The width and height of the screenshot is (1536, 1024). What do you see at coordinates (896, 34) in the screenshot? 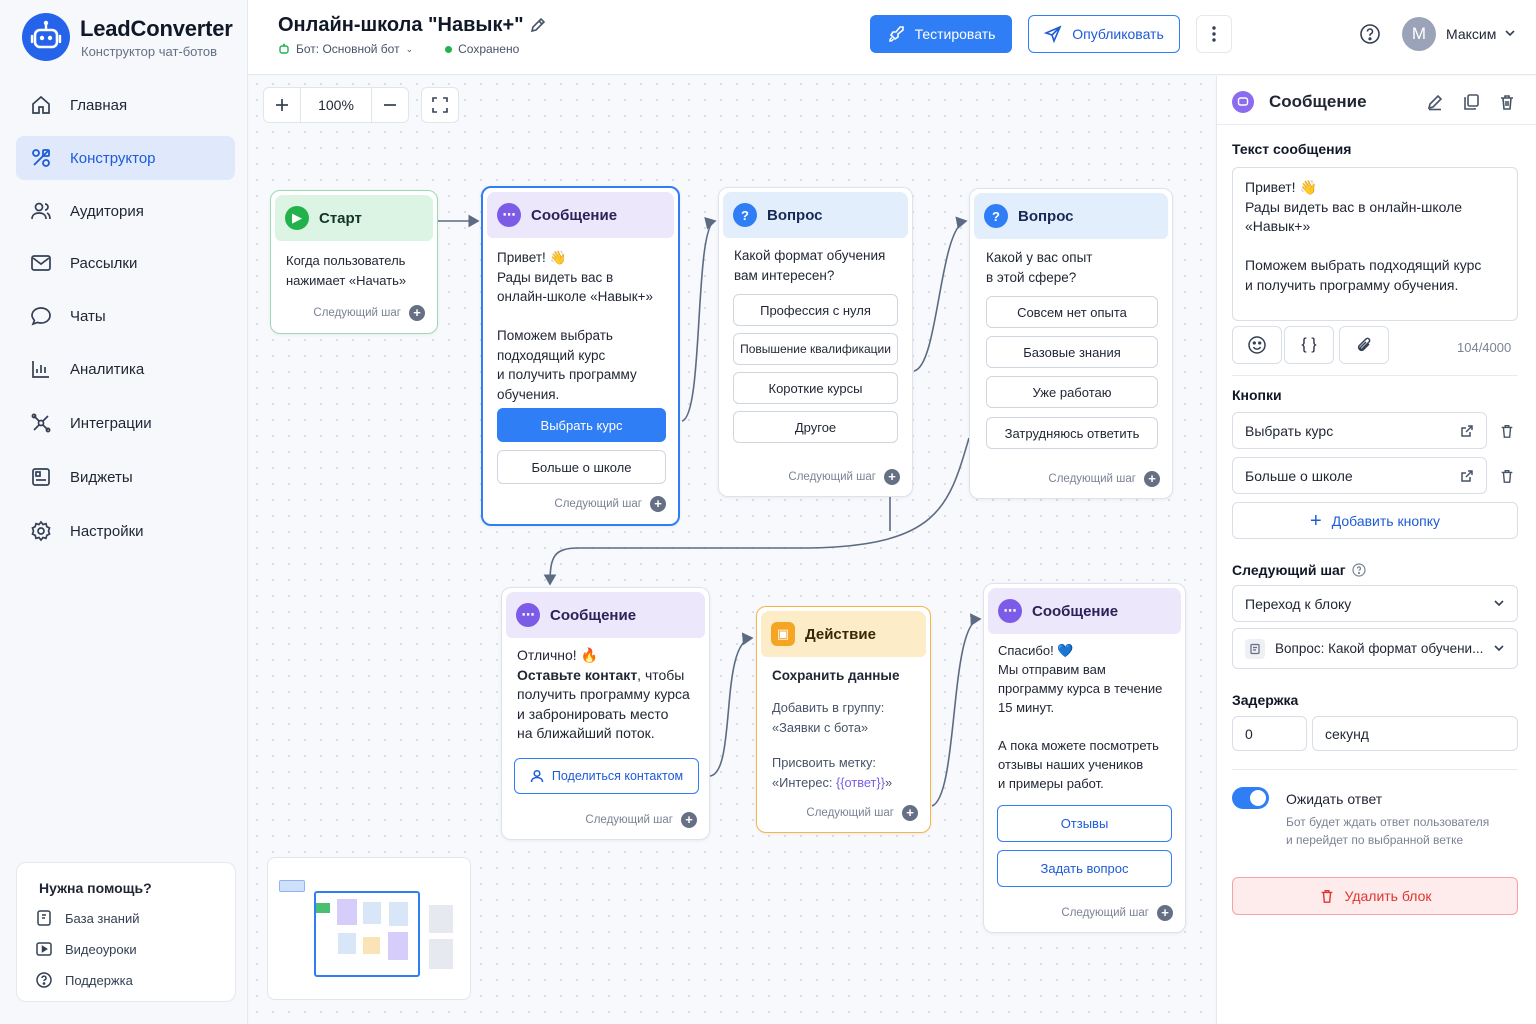
I see `rocket-icon` at bounding box center [896, 34].